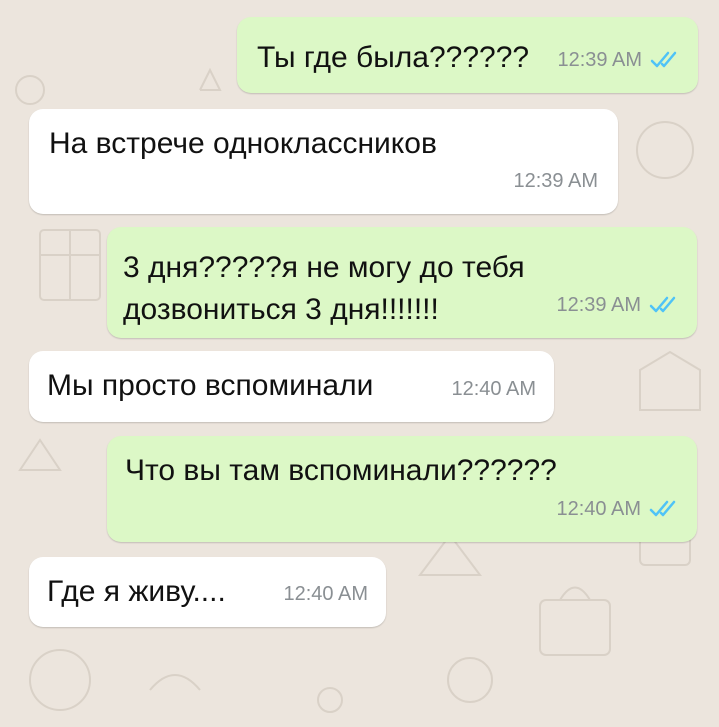 The width and height of the screenshot is (719, 727). Describe the element at coordinates (402, 489) in the screenshot. I see `message-bubble-outgoing: Что вы там вспоминали?????? 12:40 AM` at that location.